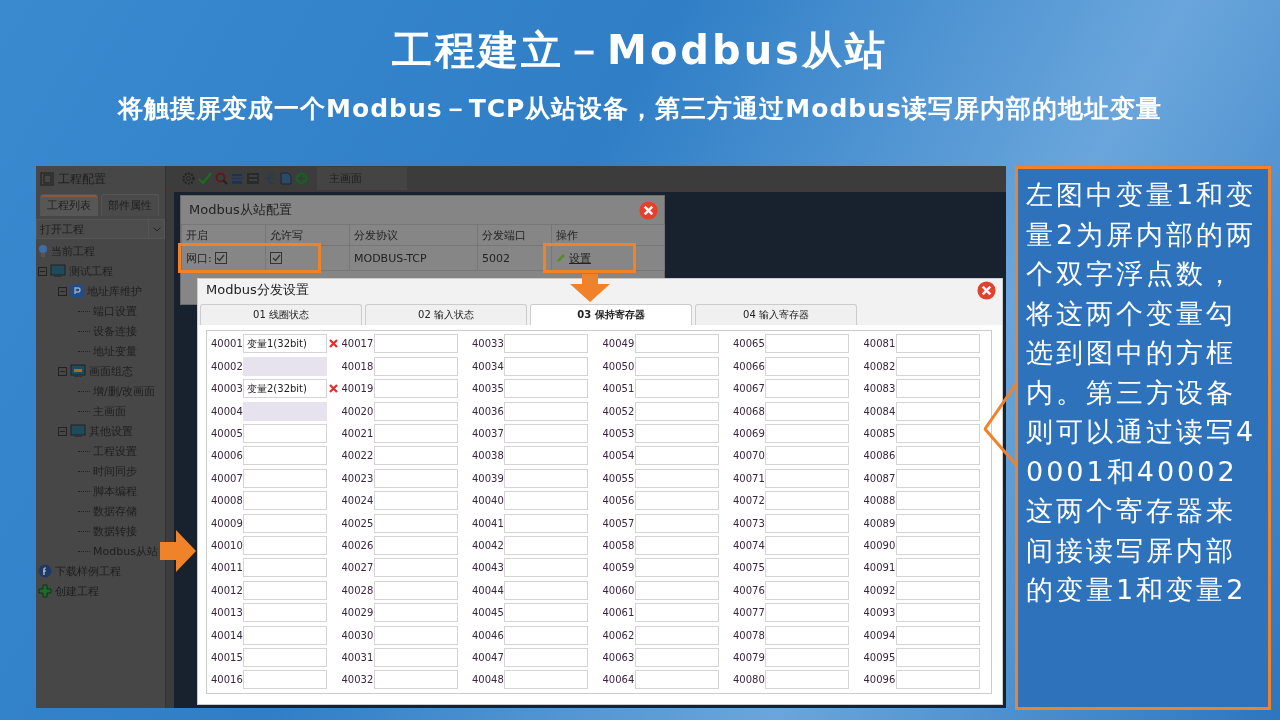 This screenshot has width=1280, height=720. Describe the element at coordinates (286, 178) in the screenshot. I see `document-icon` at that location.